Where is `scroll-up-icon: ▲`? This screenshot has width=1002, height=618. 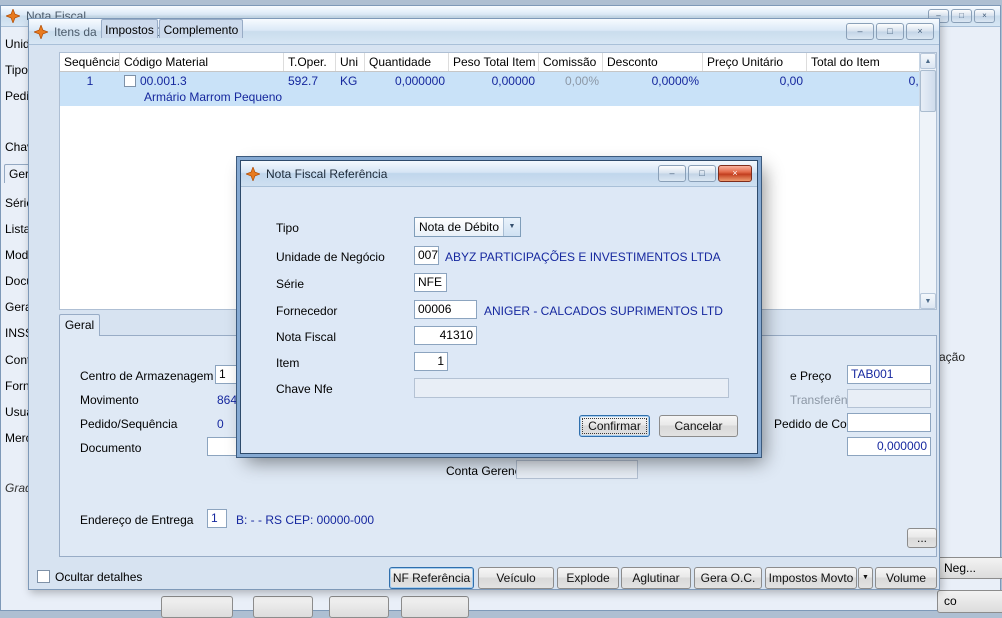 scroll-up-icon: ▲ is located at coordinates (928, 61).